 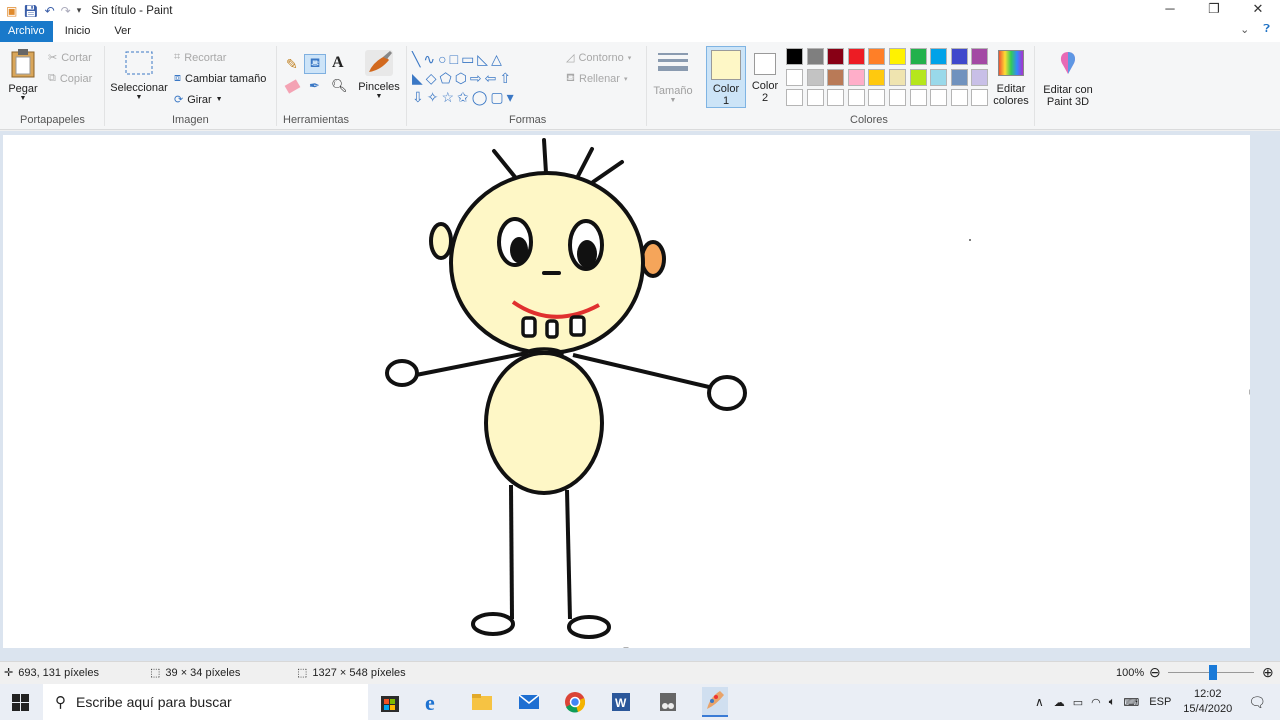 What do you see at coordinates (1257, 702) in the screenshot?
I see `notifications-icon: 🗨︎` at bounding box center [1257, 702].